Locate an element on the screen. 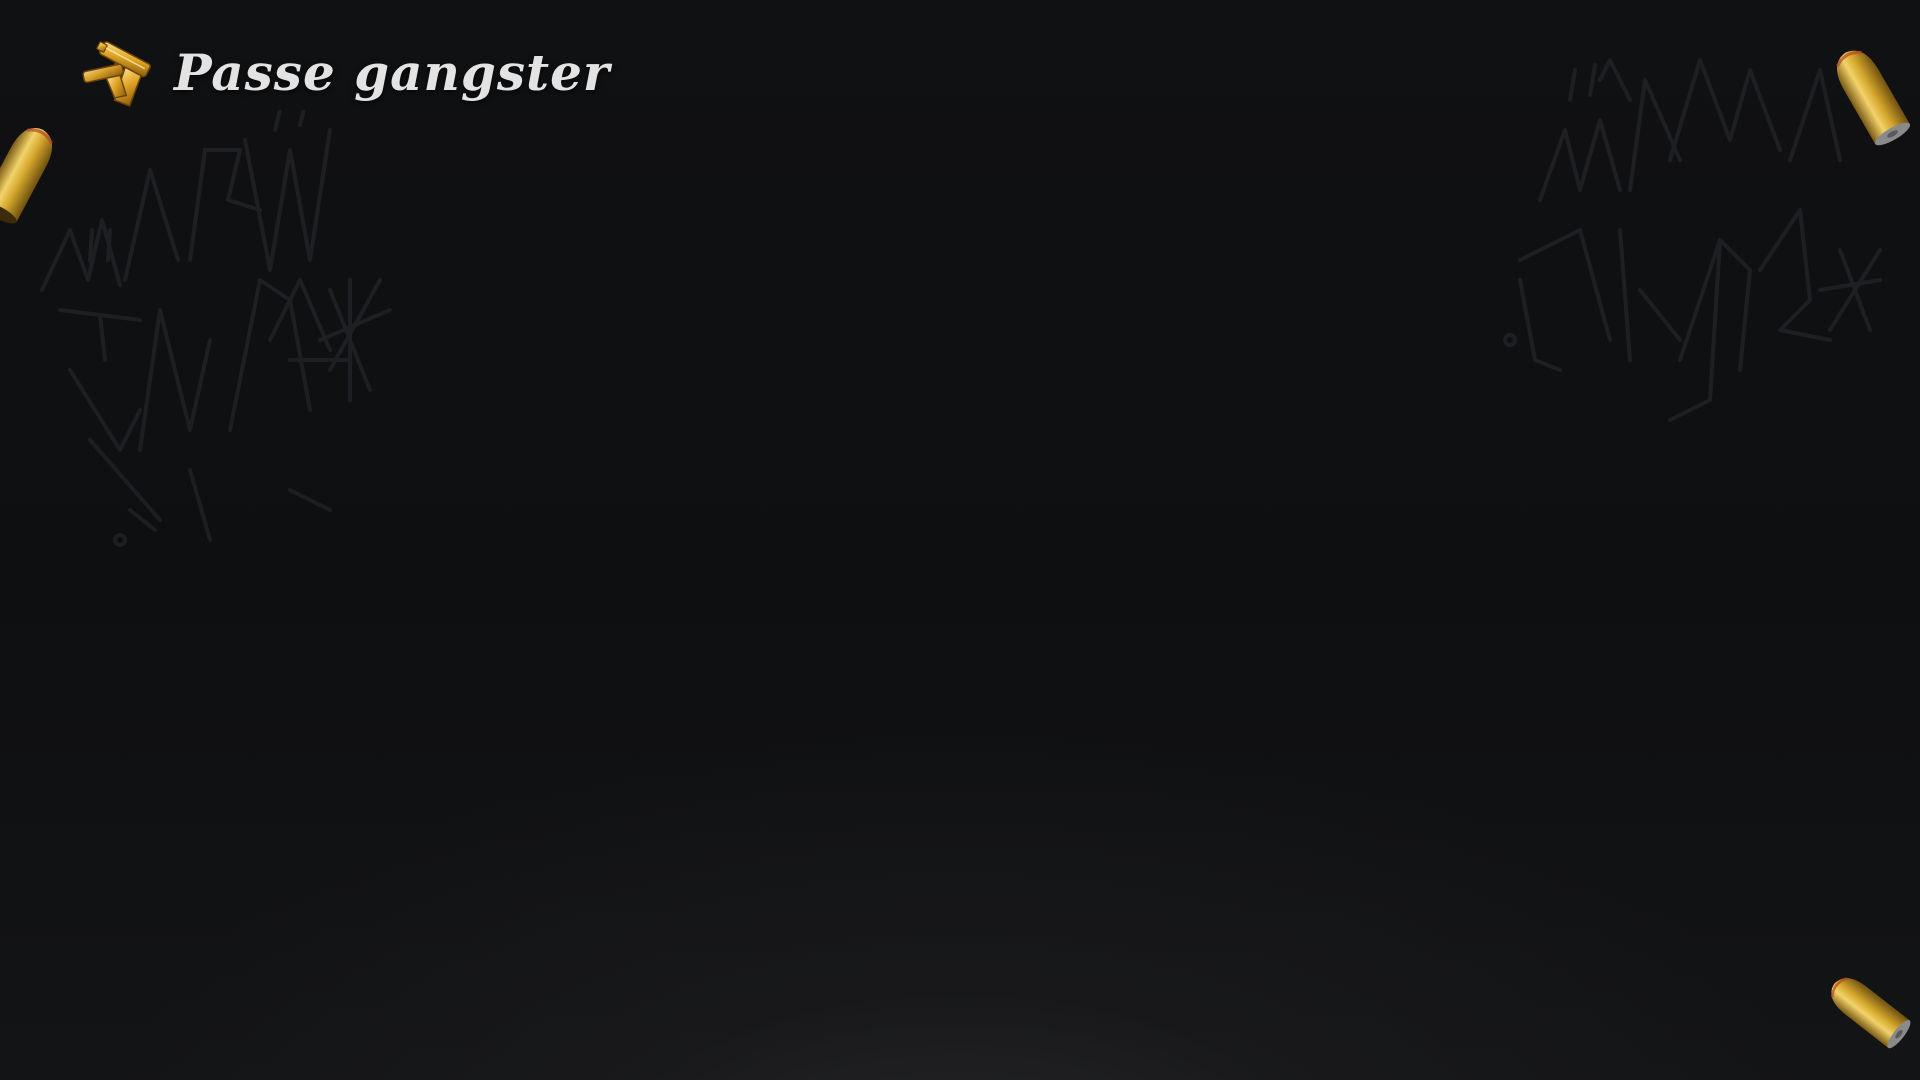 This screenshot has width=1920, height=1080. pistol-icon is located at coordinates (116, 74).